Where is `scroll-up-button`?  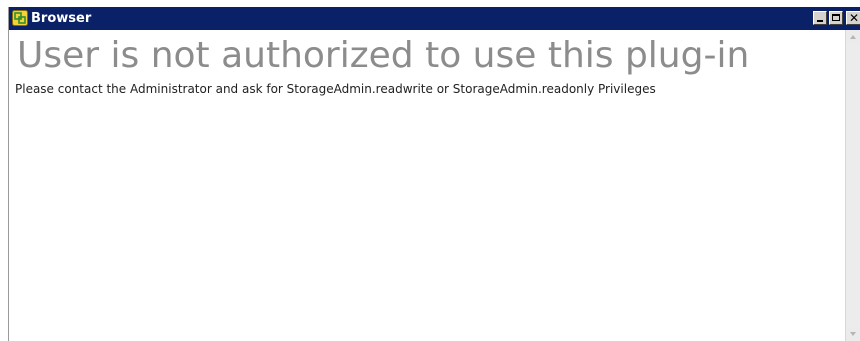
scroll-up-button is located at coordinates (853, 37).